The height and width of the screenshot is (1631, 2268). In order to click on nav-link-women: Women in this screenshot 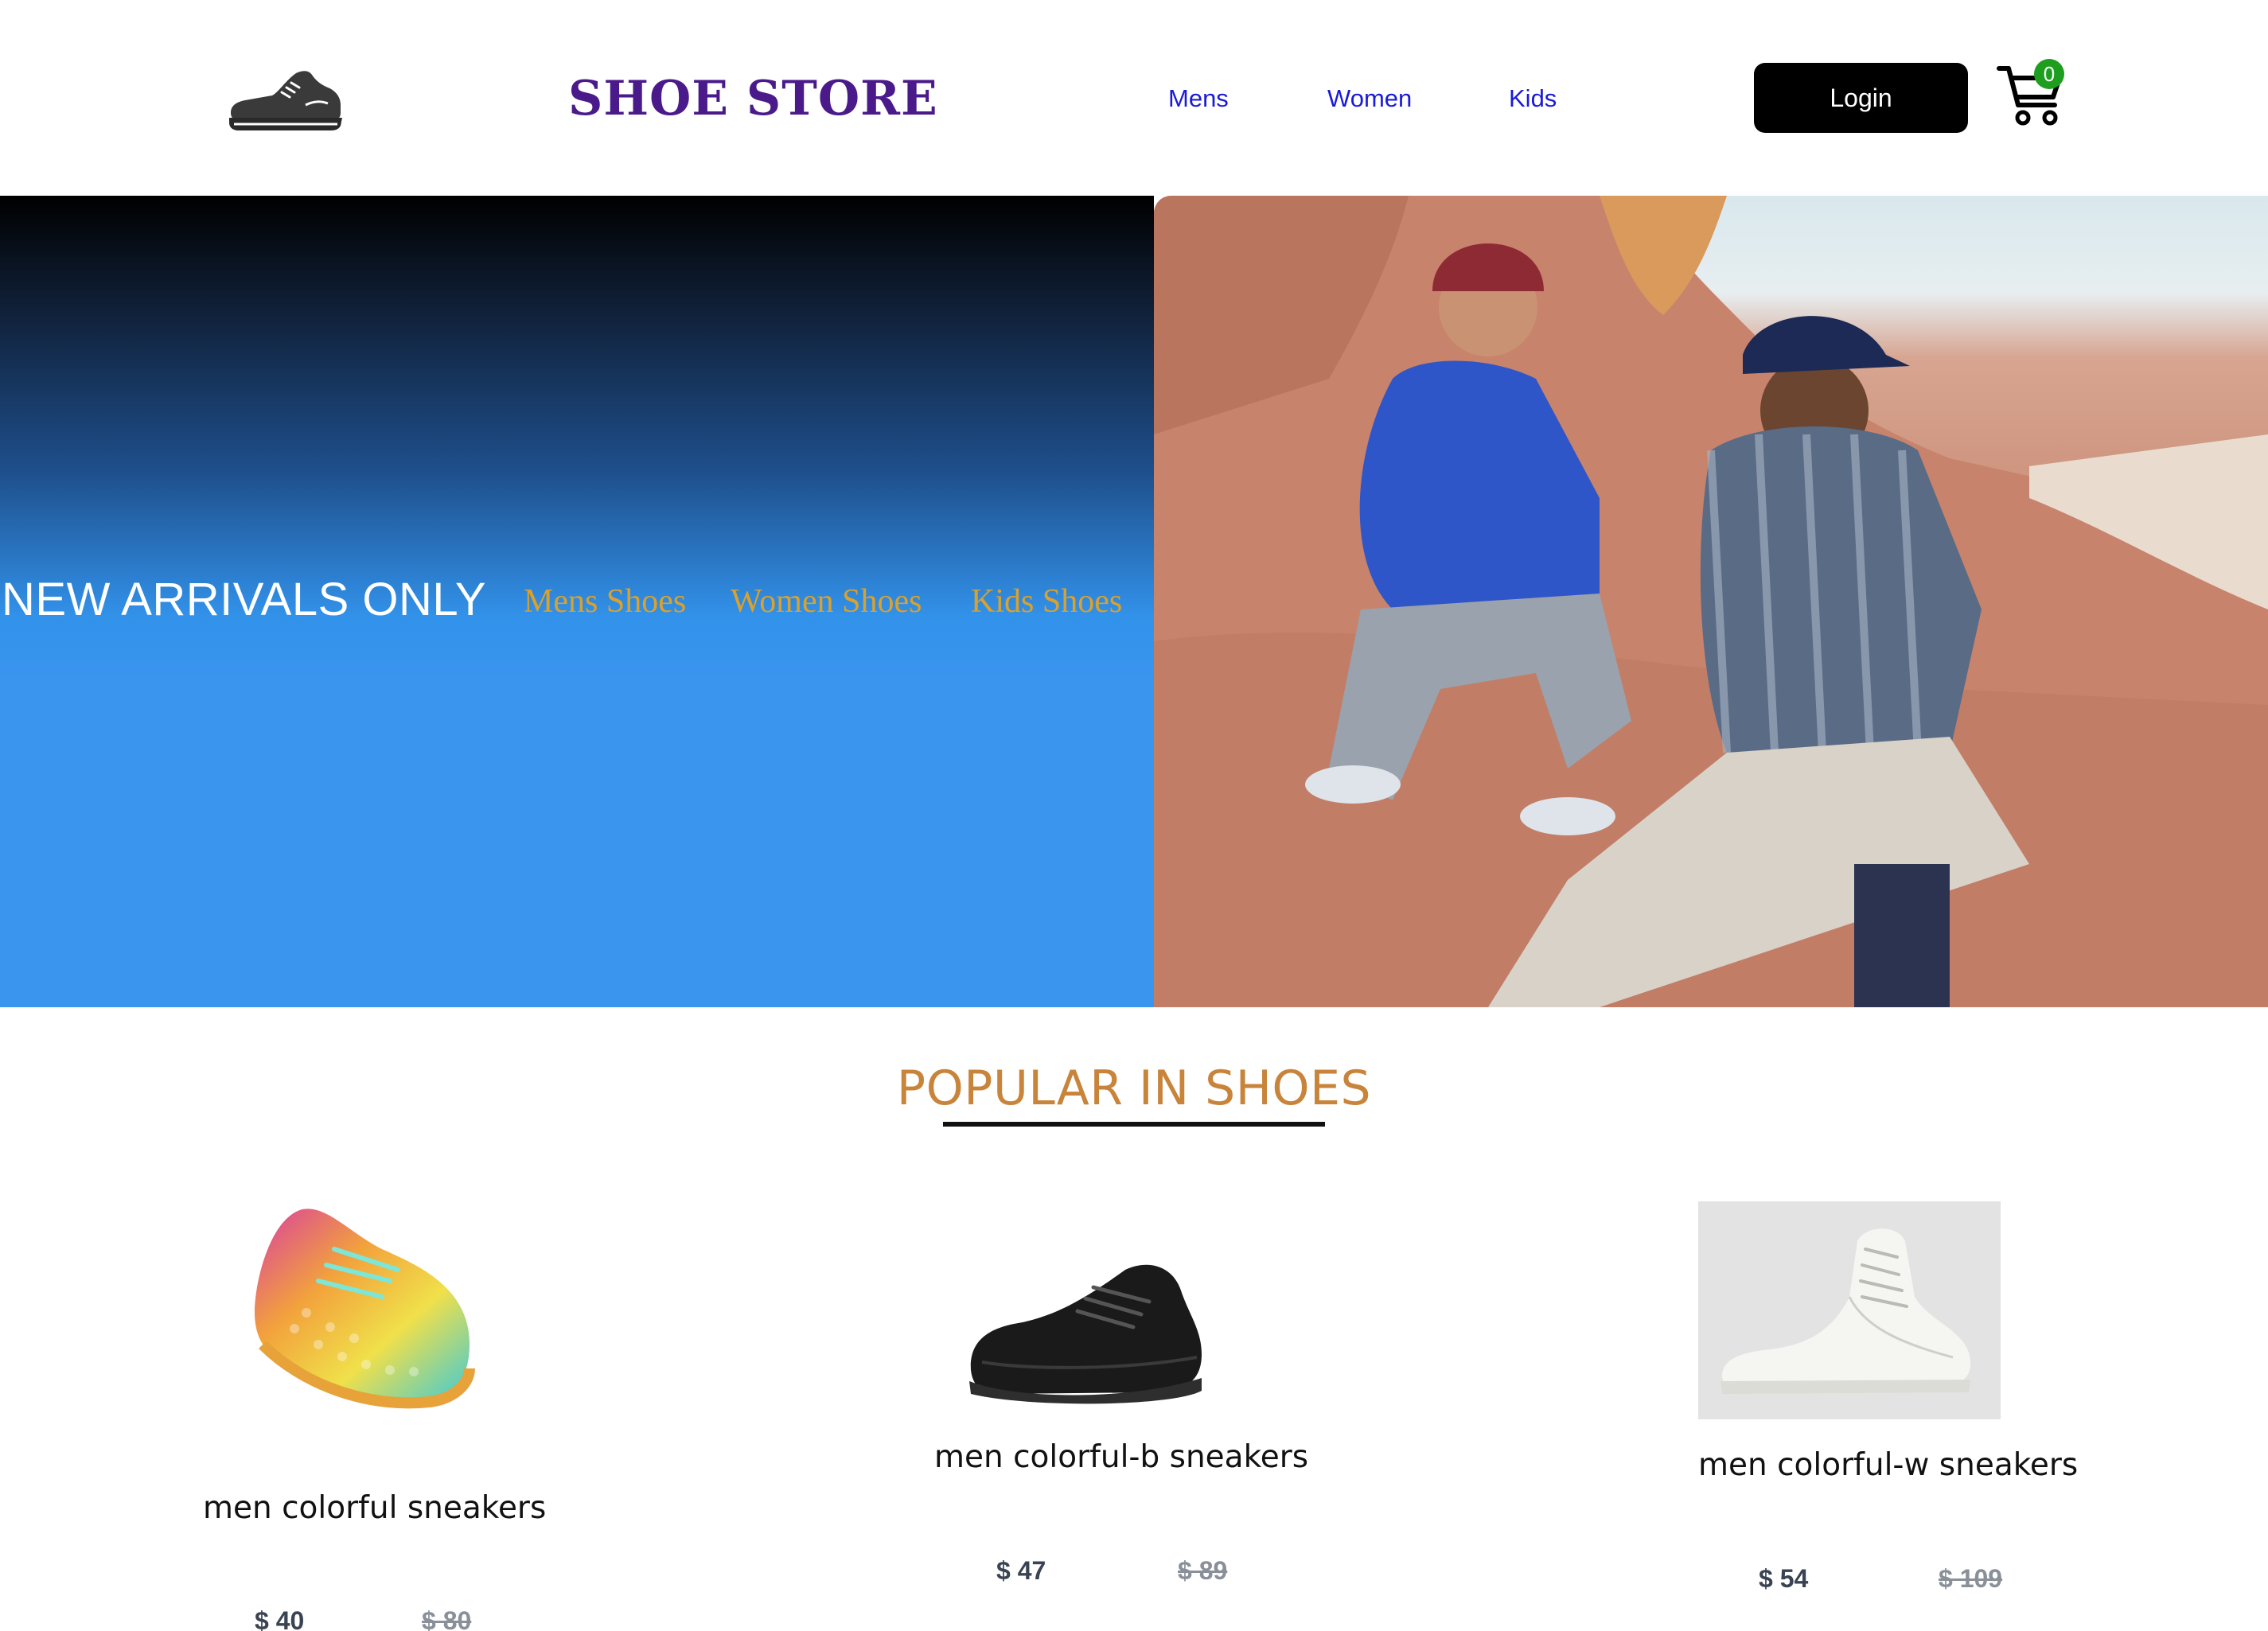, I will do `click(1369, 98)`.